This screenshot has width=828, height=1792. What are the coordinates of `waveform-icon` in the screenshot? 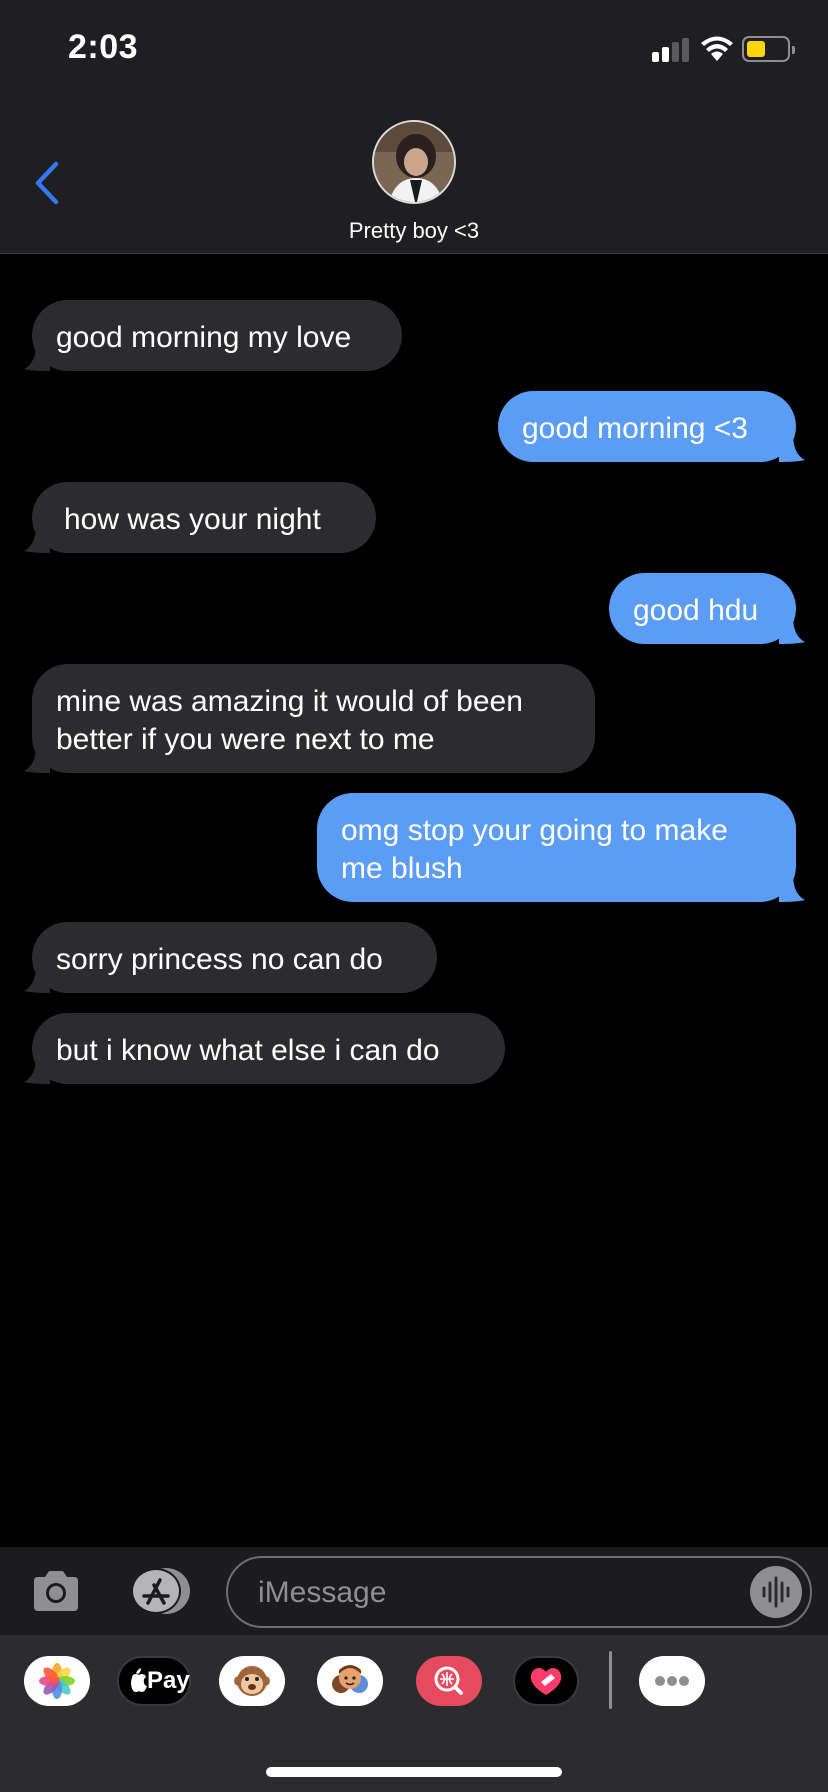 It's located at (776, 1592).